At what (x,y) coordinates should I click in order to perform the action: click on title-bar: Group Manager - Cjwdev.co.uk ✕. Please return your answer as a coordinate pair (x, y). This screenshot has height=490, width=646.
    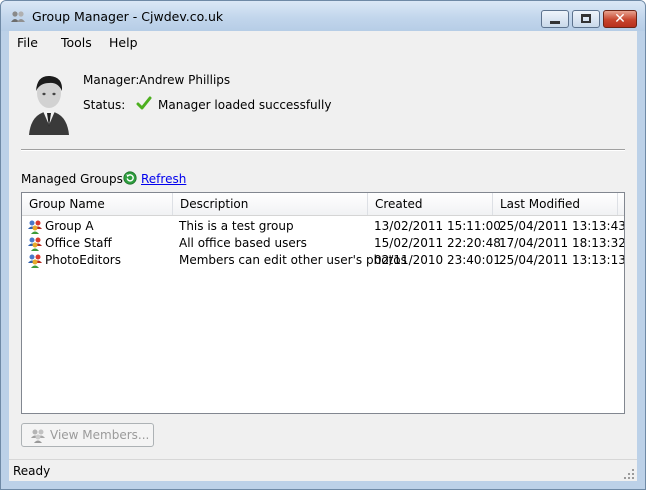
    Looking at the image, I should click on (323, 16).